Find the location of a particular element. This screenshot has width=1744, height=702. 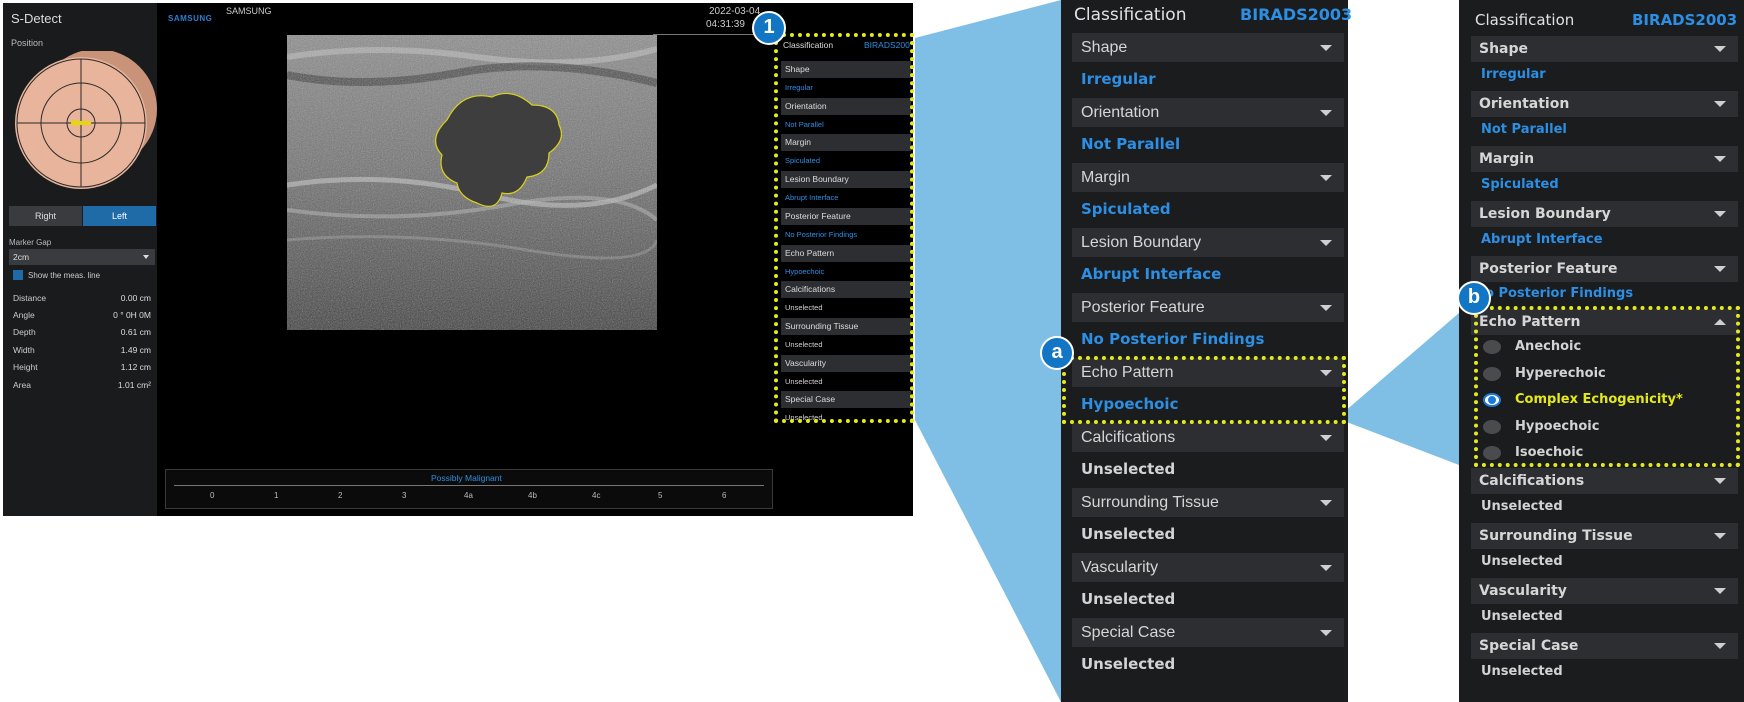

scale-tick: 4a is located at coordinates (468, 495).